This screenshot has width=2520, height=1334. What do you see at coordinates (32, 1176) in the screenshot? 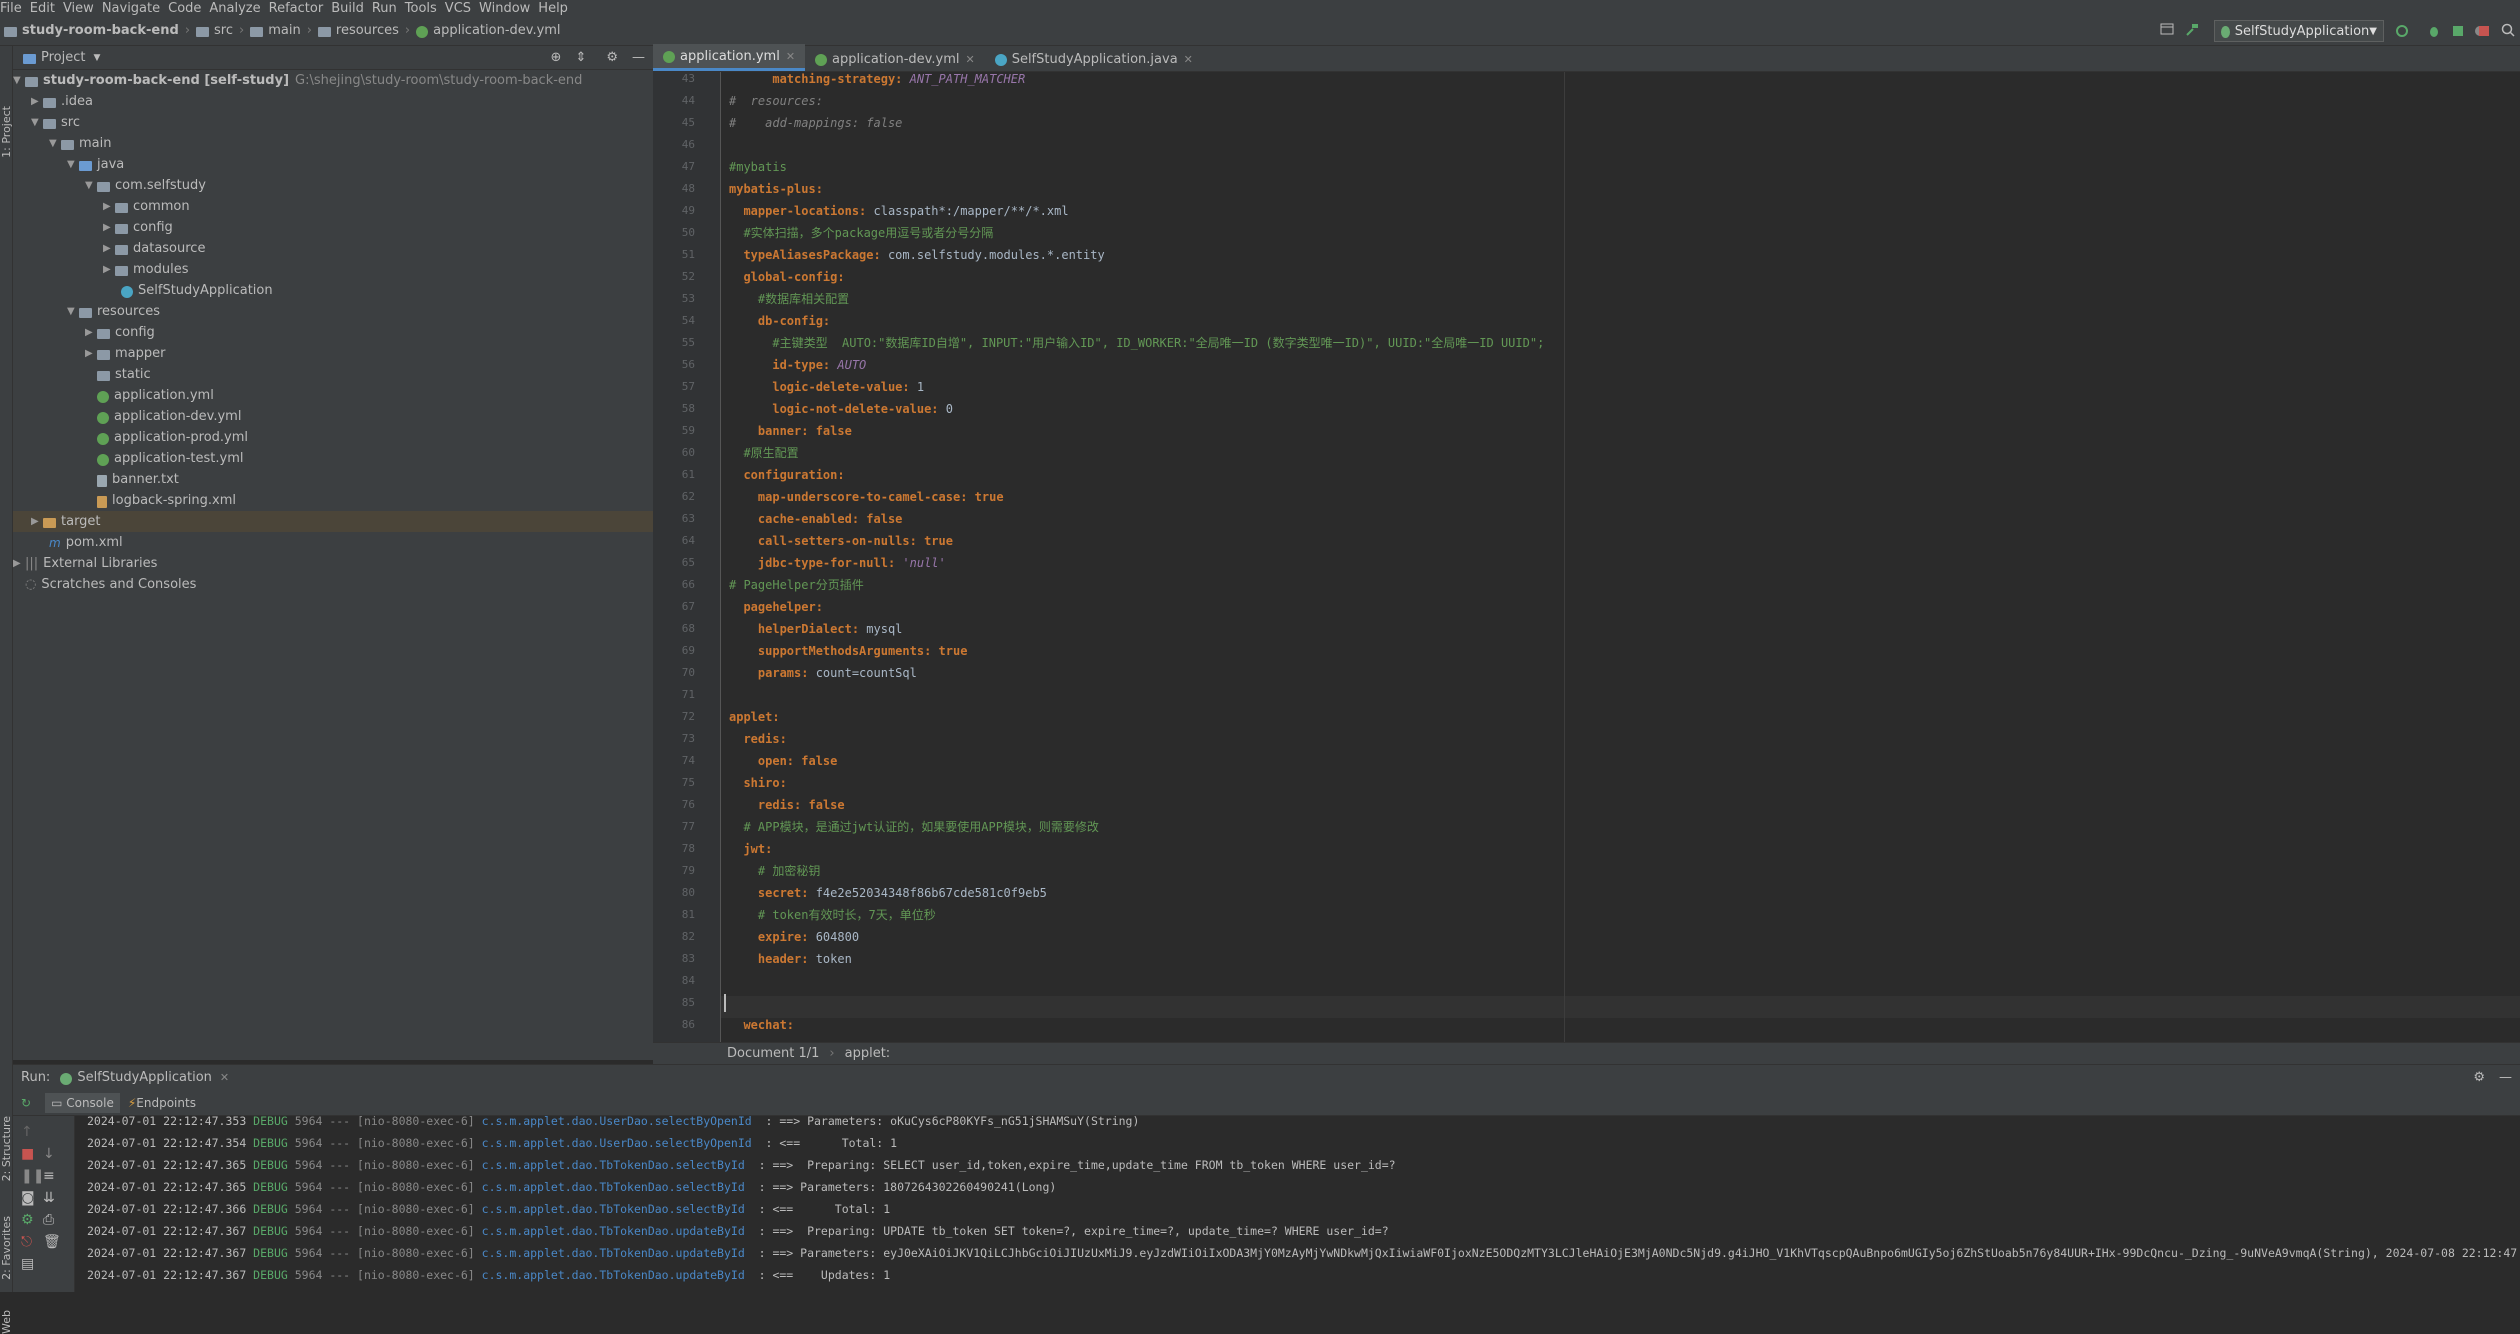
I see `pause-icon: ❚❚` at bounding box center [32, 1176].